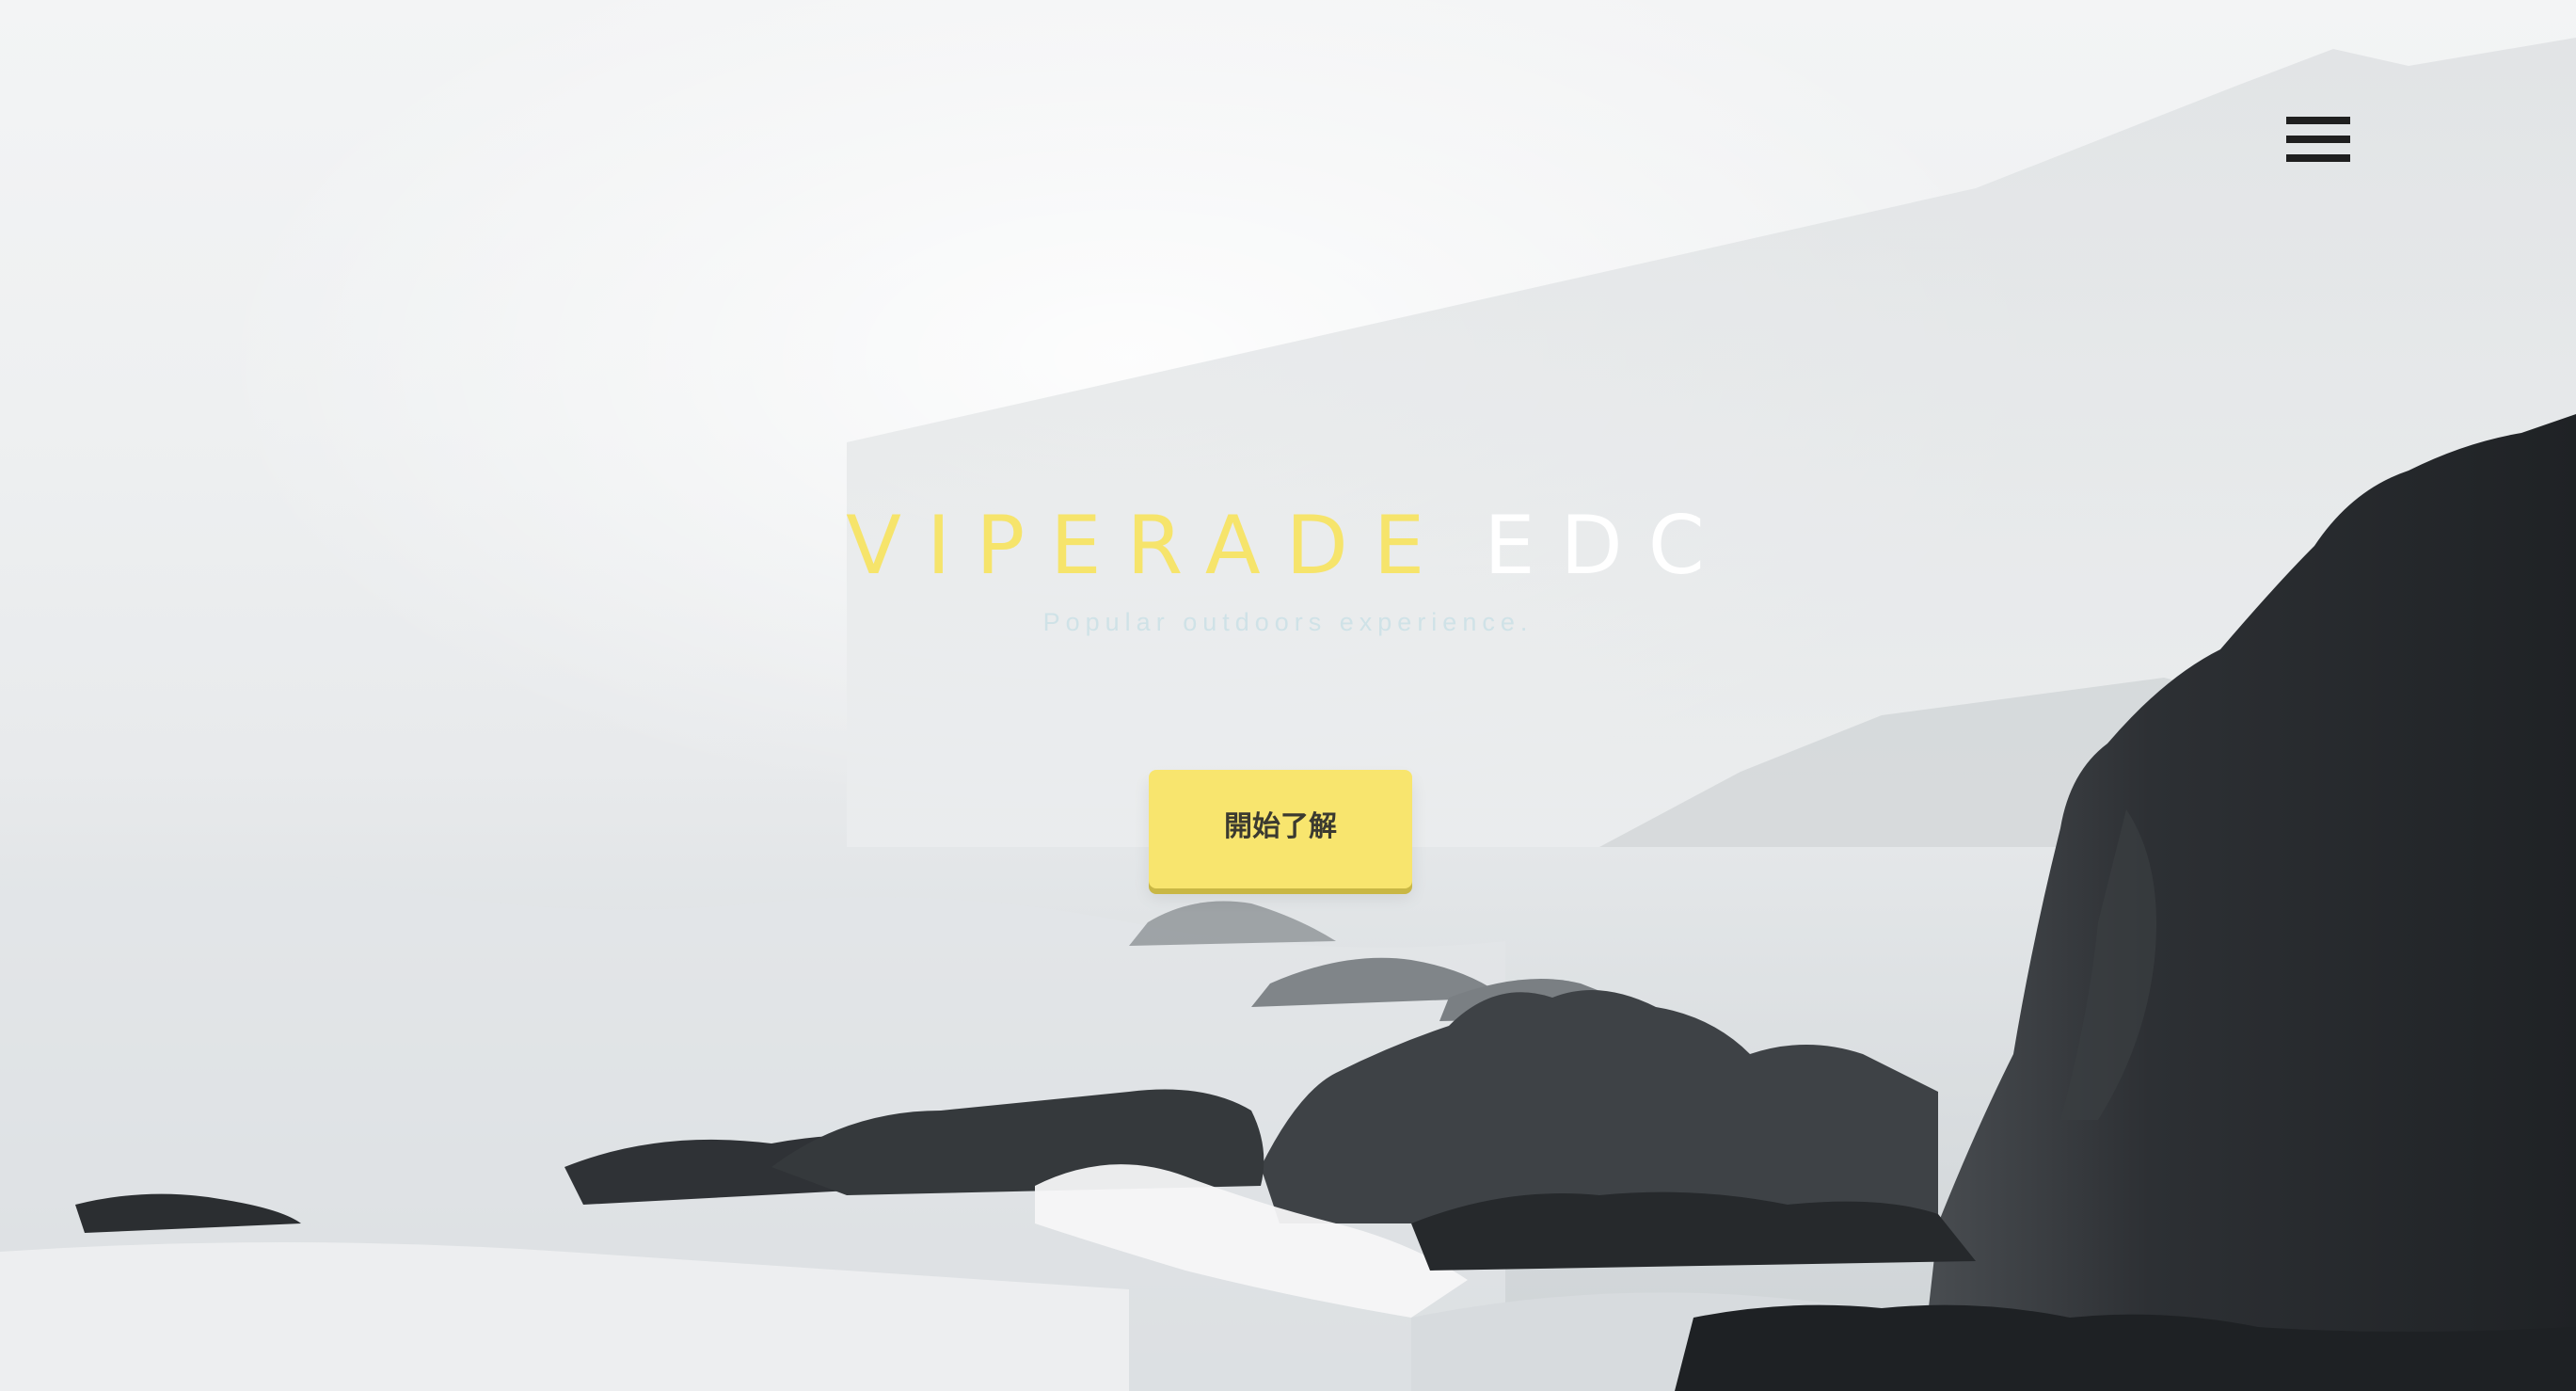 This screenshot has height=1391, width=2576. What do you see at coordinates (1148, 546) in the screenshot?
I see `brand-title-primary: VIPERADE` at bounding box center [1148, 546].